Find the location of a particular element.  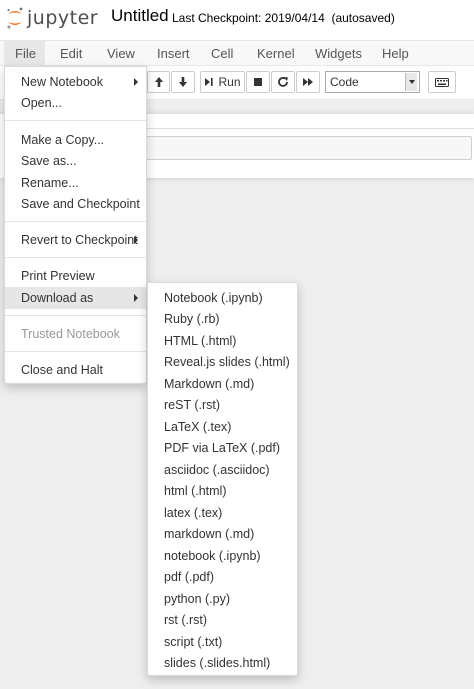

menu-help: Help is located at coordinates (395, 53).